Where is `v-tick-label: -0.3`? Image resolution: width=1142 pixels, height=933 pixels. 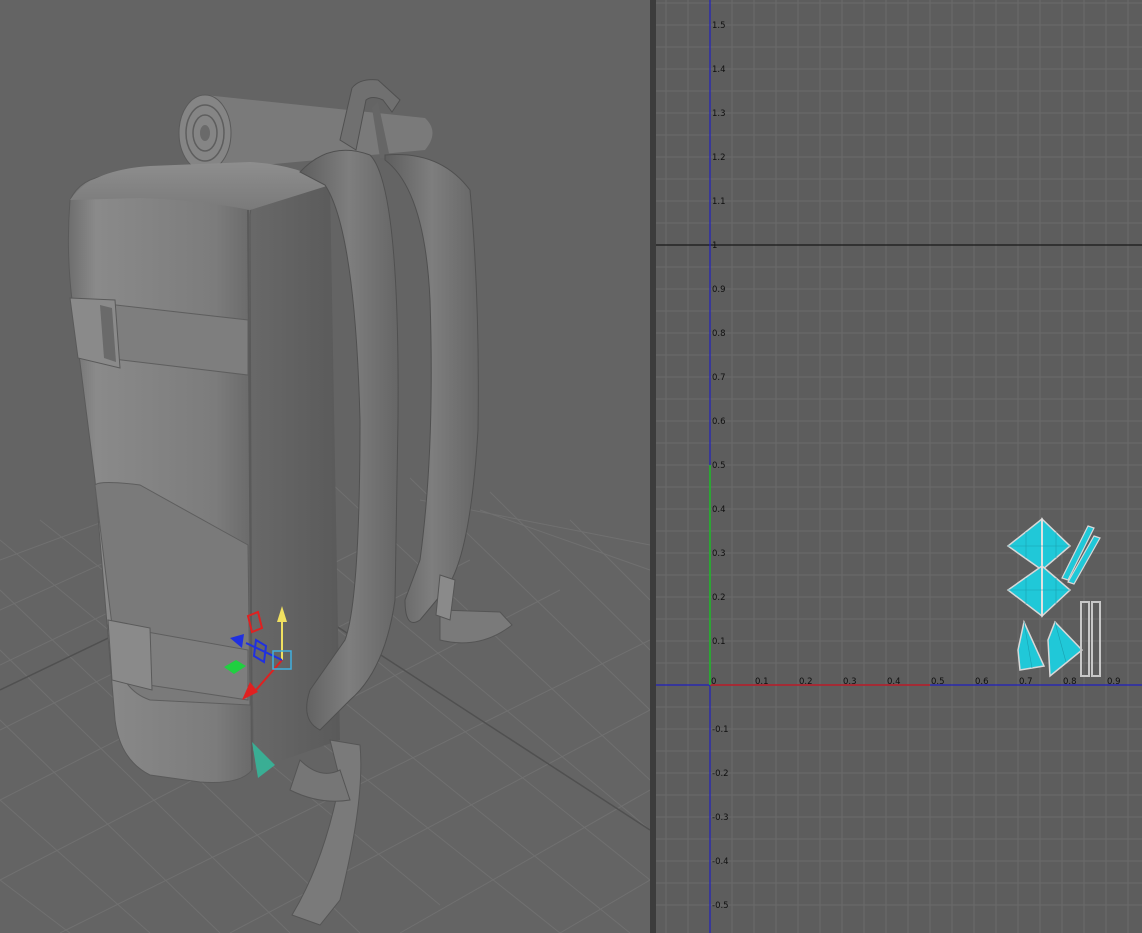
v-tick-label: -0.3 is located at coordinates (720, 818).